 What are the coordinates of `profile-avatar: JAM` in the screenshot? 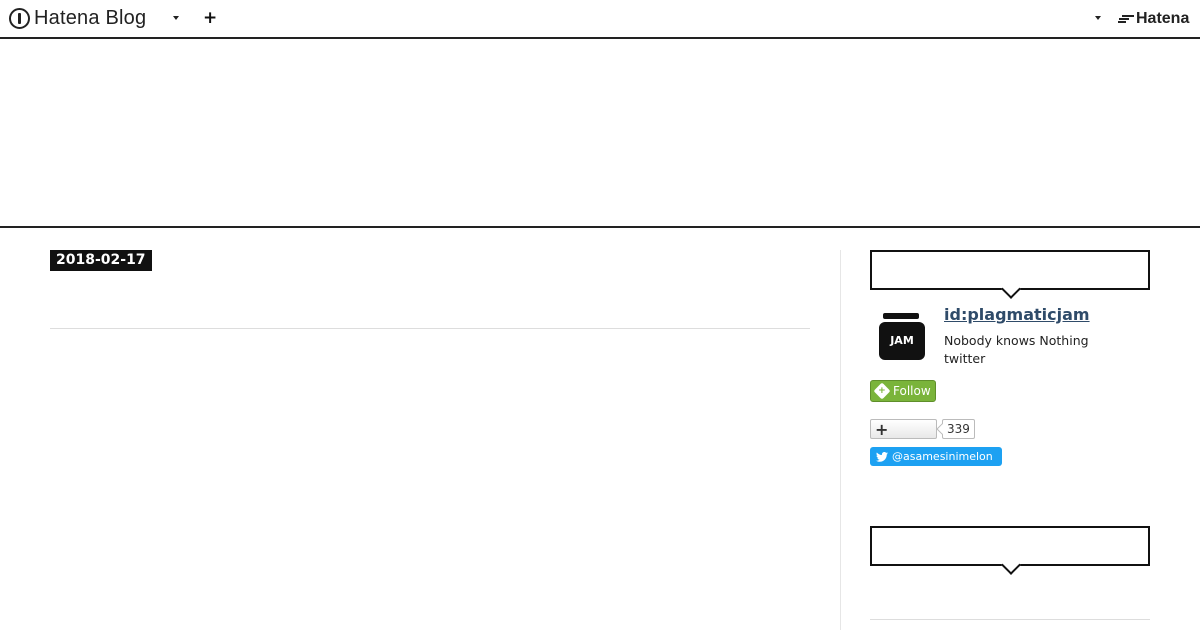 It's located at (902, 336).